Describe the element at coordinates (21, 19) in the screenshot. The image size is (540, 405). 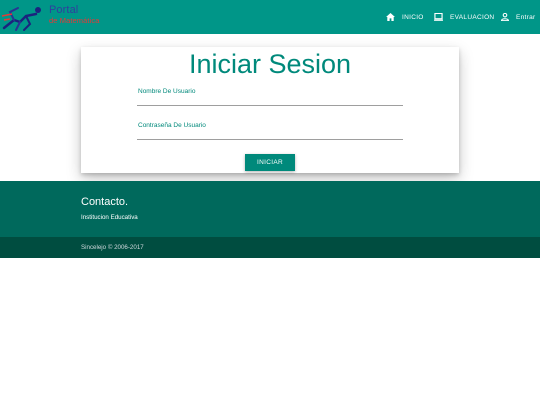
I see `runner-logo-icon` at that location.